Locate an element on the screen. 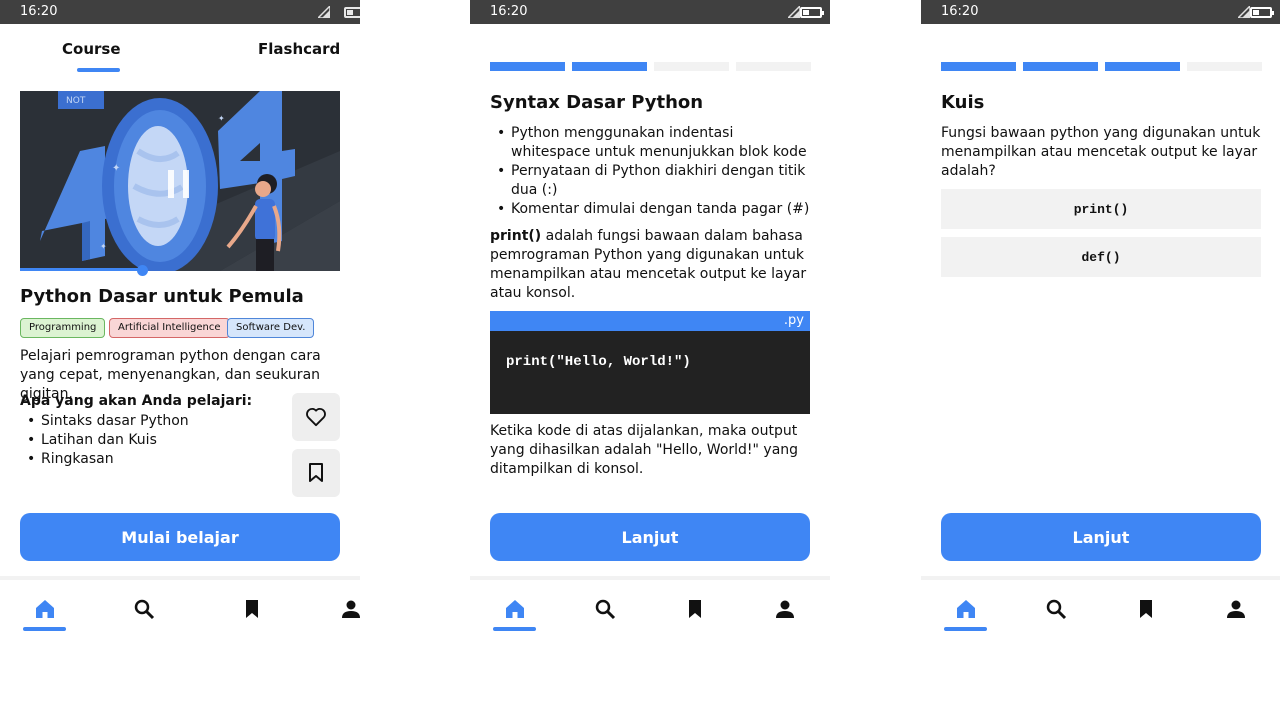 The image size is (1280, 720). quiz-option-print: print() is located at coordinates (1101, 209).